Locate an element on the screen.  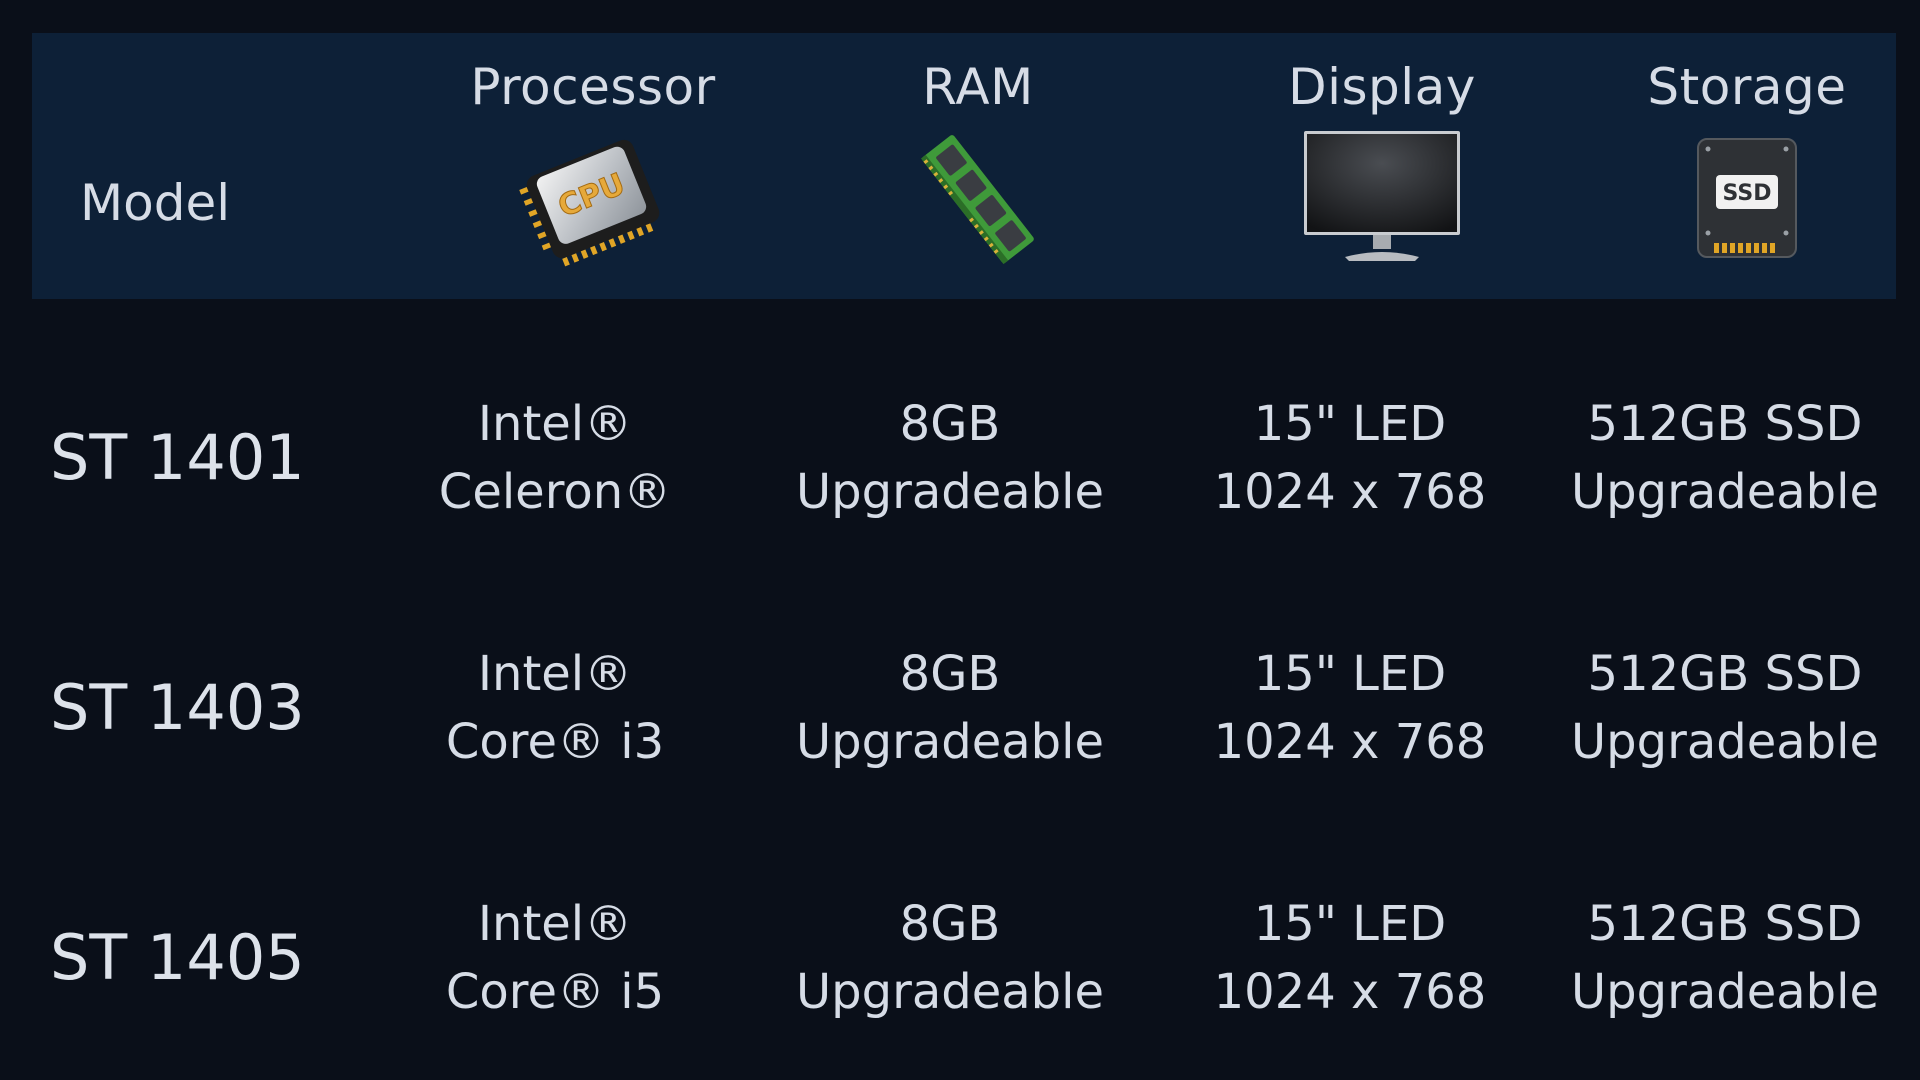
processor-header-label: Processor is located at coordinates (593, 87).